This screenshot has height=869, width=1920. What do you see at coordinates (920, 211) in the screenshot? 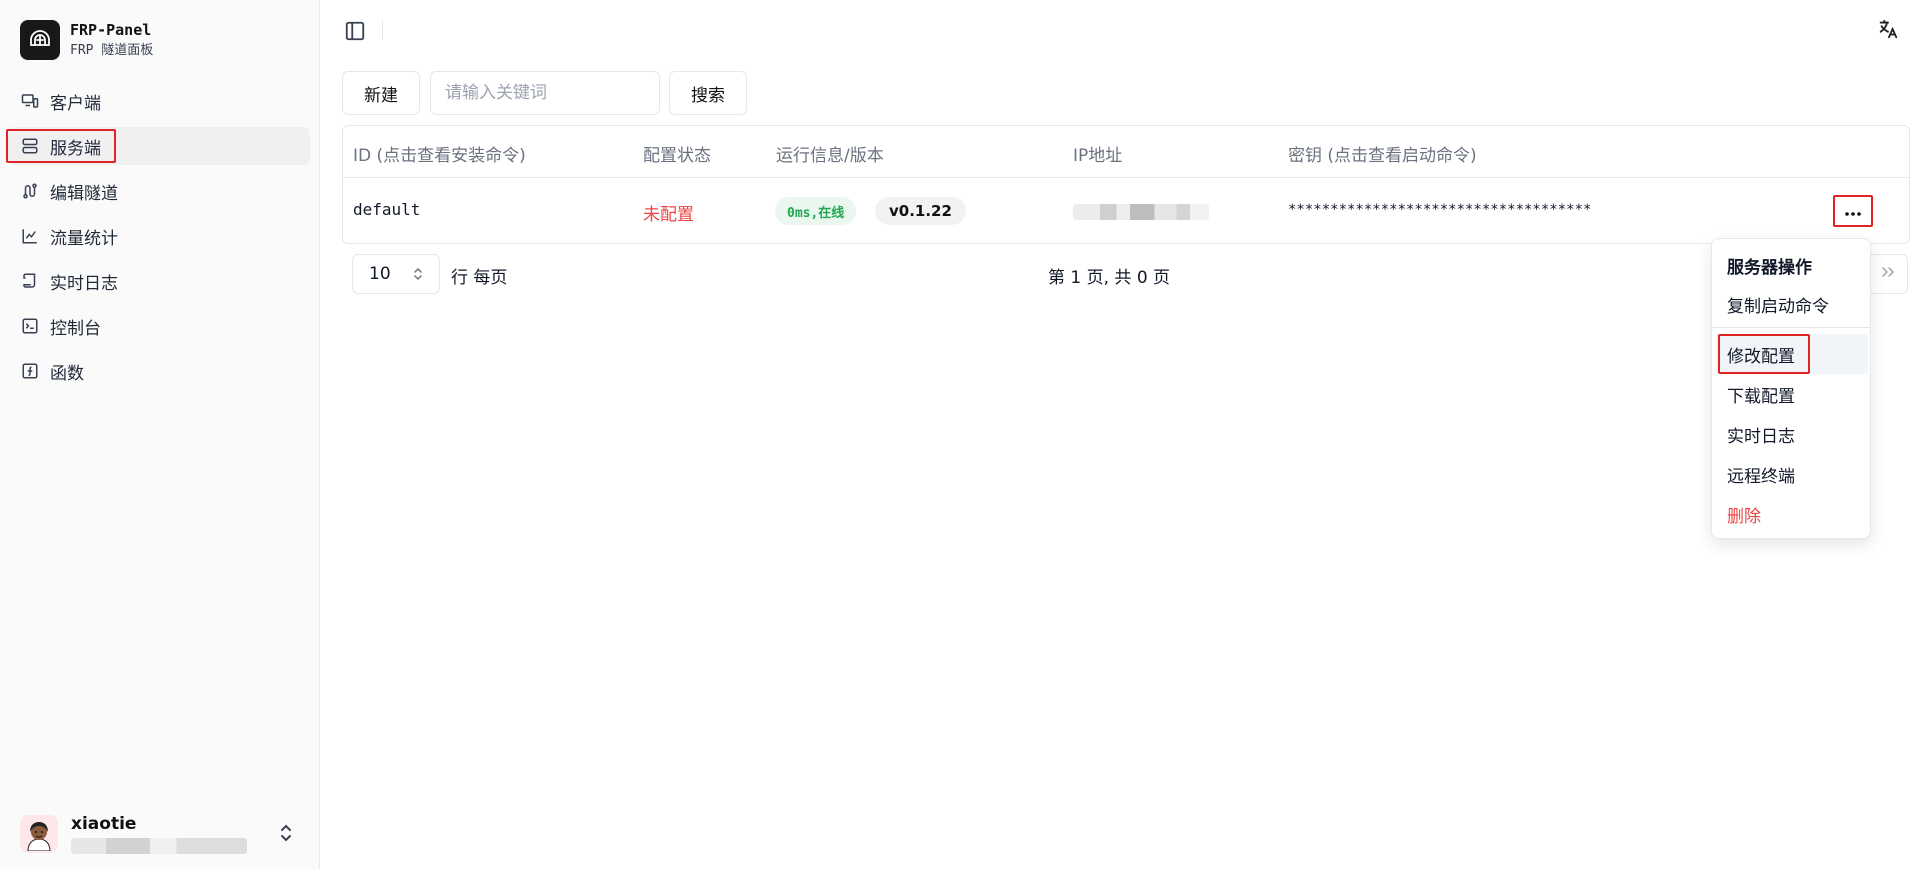
I see `version-badge: v0.1.22` at bounding box center [920, 211].